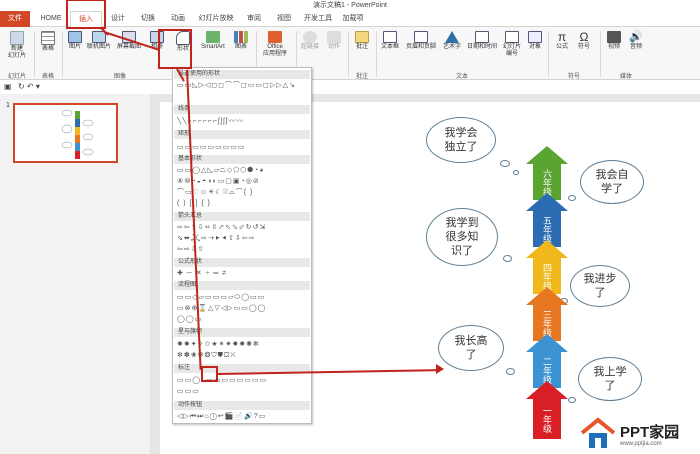 This screenshot has height=454, width=700. I want to click on shapes-arrows-row3: ⇦⇨⇩⇧, so click(243, 249).